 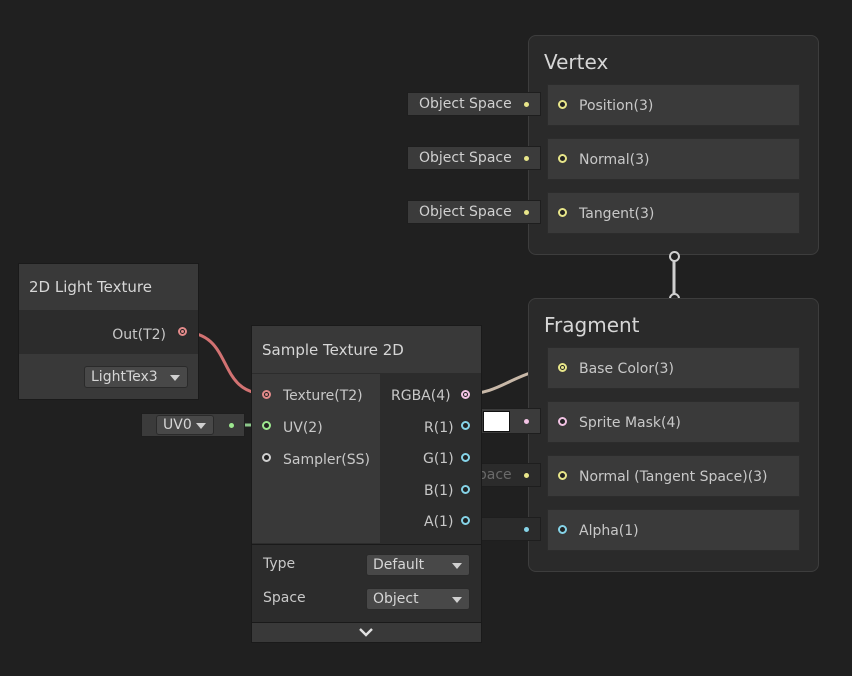 I want to click on output-label-r: R(1), so click(x=439, y=428).